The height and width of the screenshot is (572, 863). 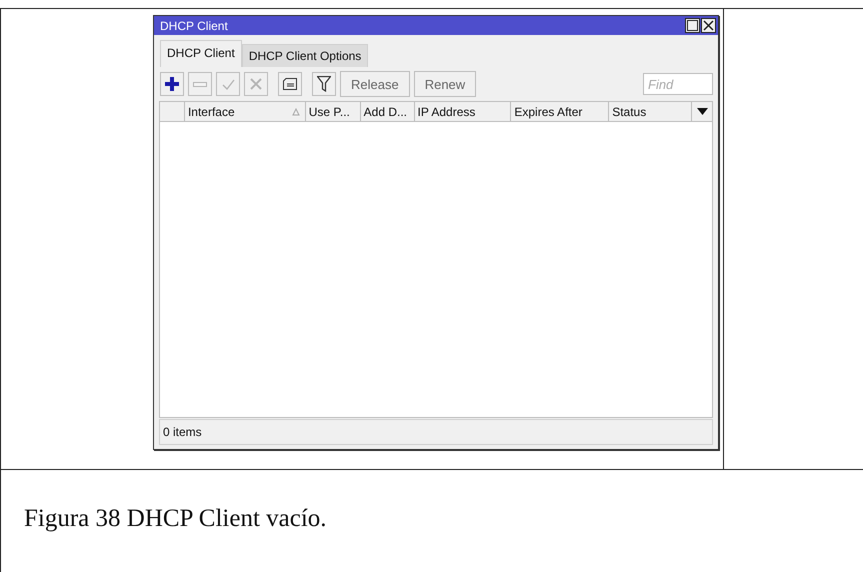 I want to click on window-title: DHCP Client, so click(x=194, y=25).